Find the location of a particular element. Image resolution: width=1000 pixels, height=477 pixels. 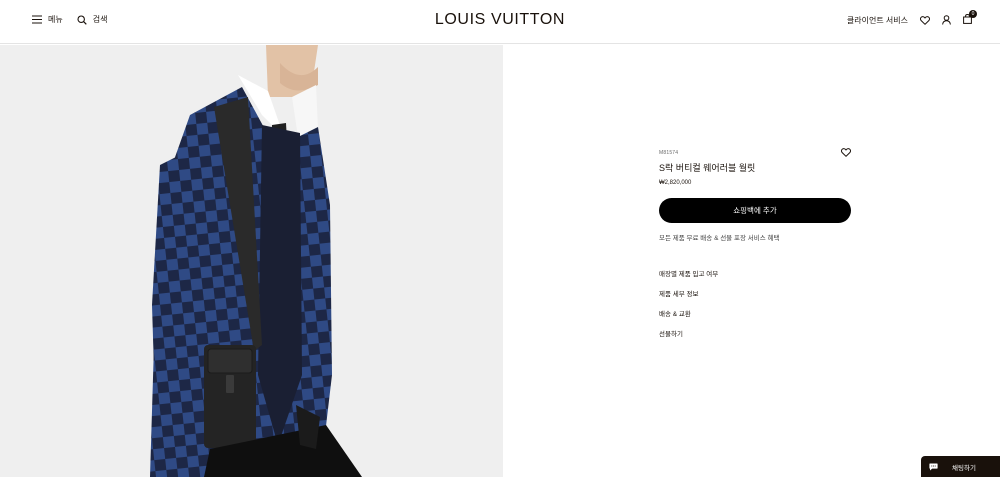

product-name: S락 버티컬 웨어러블 월릿 is located at coordinates (707, 168).